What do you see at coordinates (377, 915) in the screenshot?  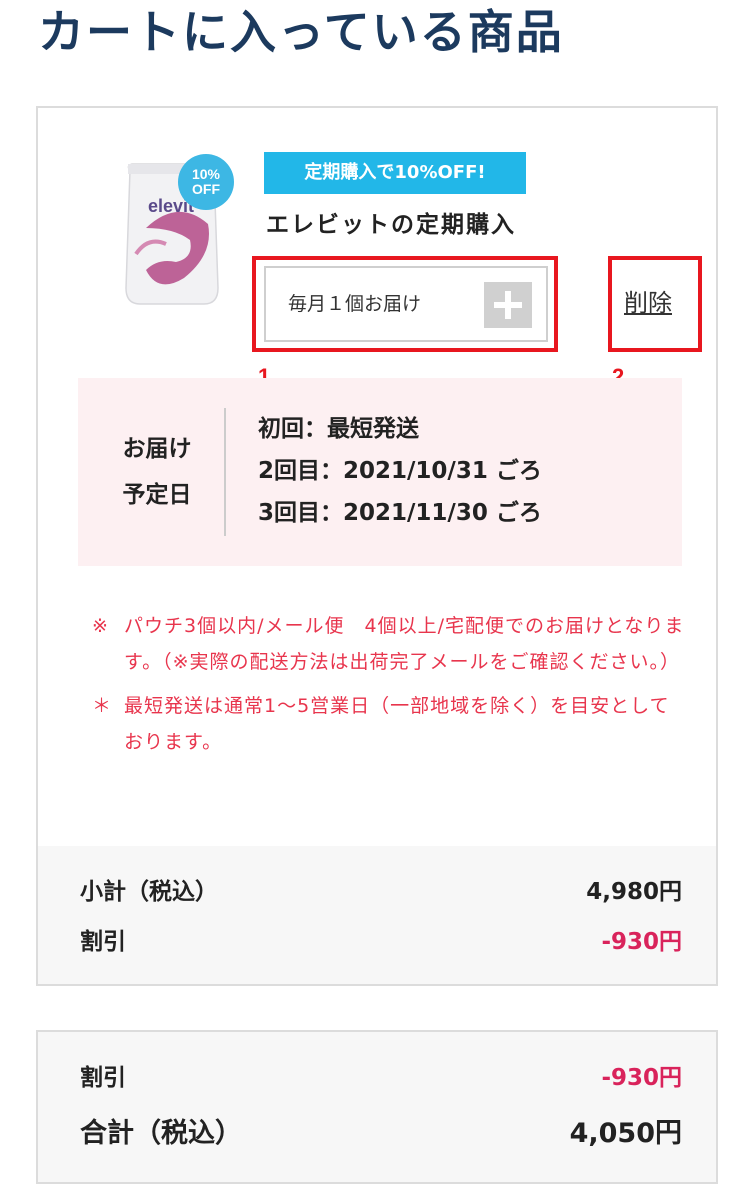 I see `item-summary: 小計（税込） 4,980円 割引 -930円` at bounding box center [377, 915].